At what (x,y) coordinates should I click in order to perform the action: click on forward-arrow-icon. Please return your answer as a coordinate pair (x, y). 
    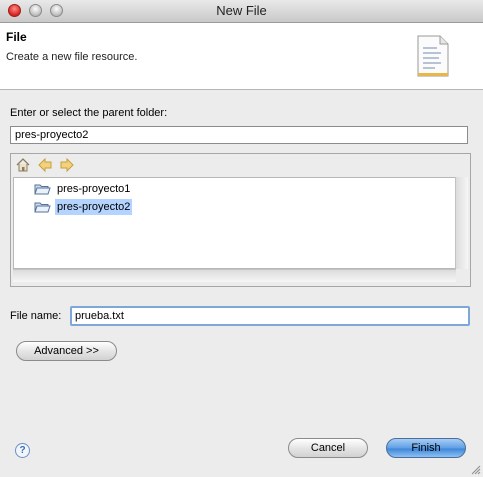
    Looking at the image, I should click on (67, 165).